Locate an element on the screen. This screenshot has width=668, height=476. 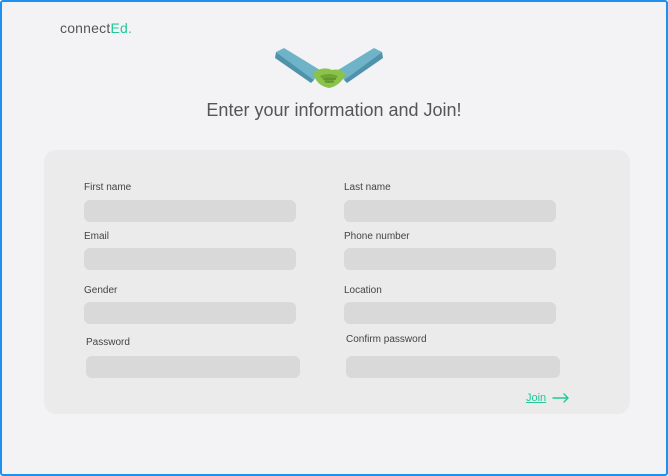
brand-logo: connectEd. is located at coordinates (96, 28).